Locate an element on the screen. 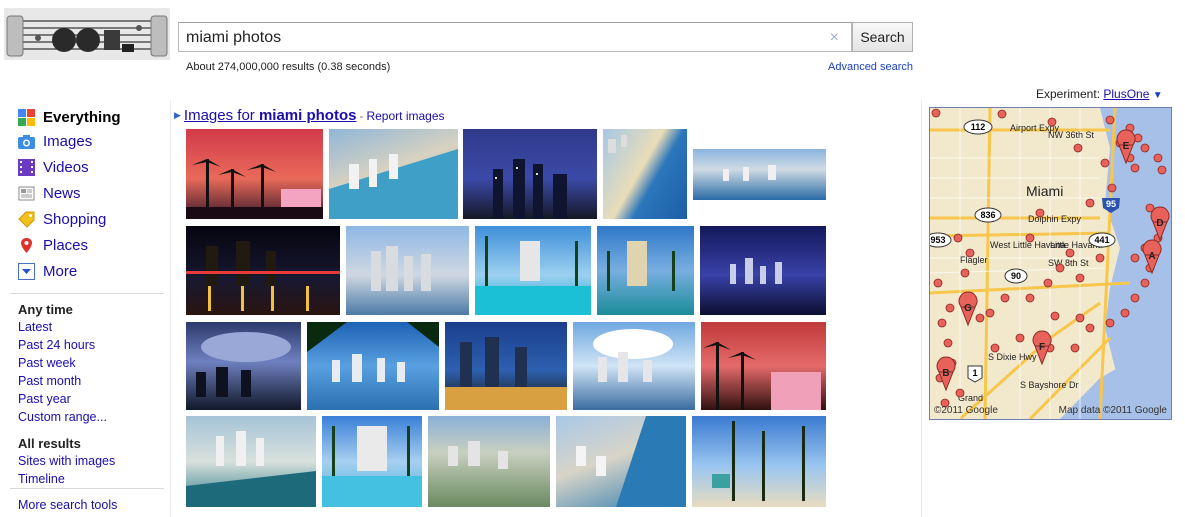 This screenshot has height=517, width=1185. nav-news: News is located at coordinates (49, 193).